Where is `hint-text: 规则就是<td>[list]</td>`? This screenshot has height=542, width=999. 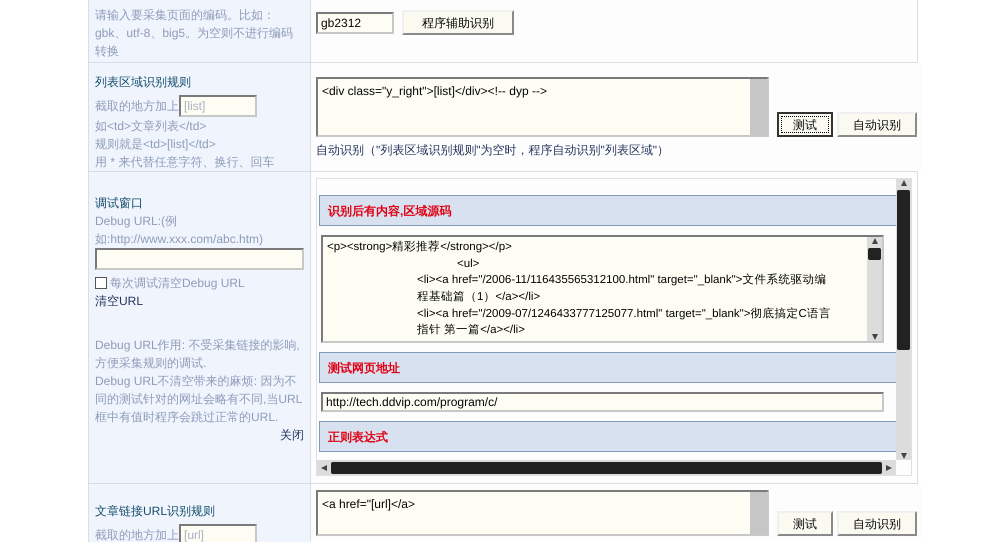
hint-text: 规则就是<td>[list]</td> is located at coordinates (156, 144).